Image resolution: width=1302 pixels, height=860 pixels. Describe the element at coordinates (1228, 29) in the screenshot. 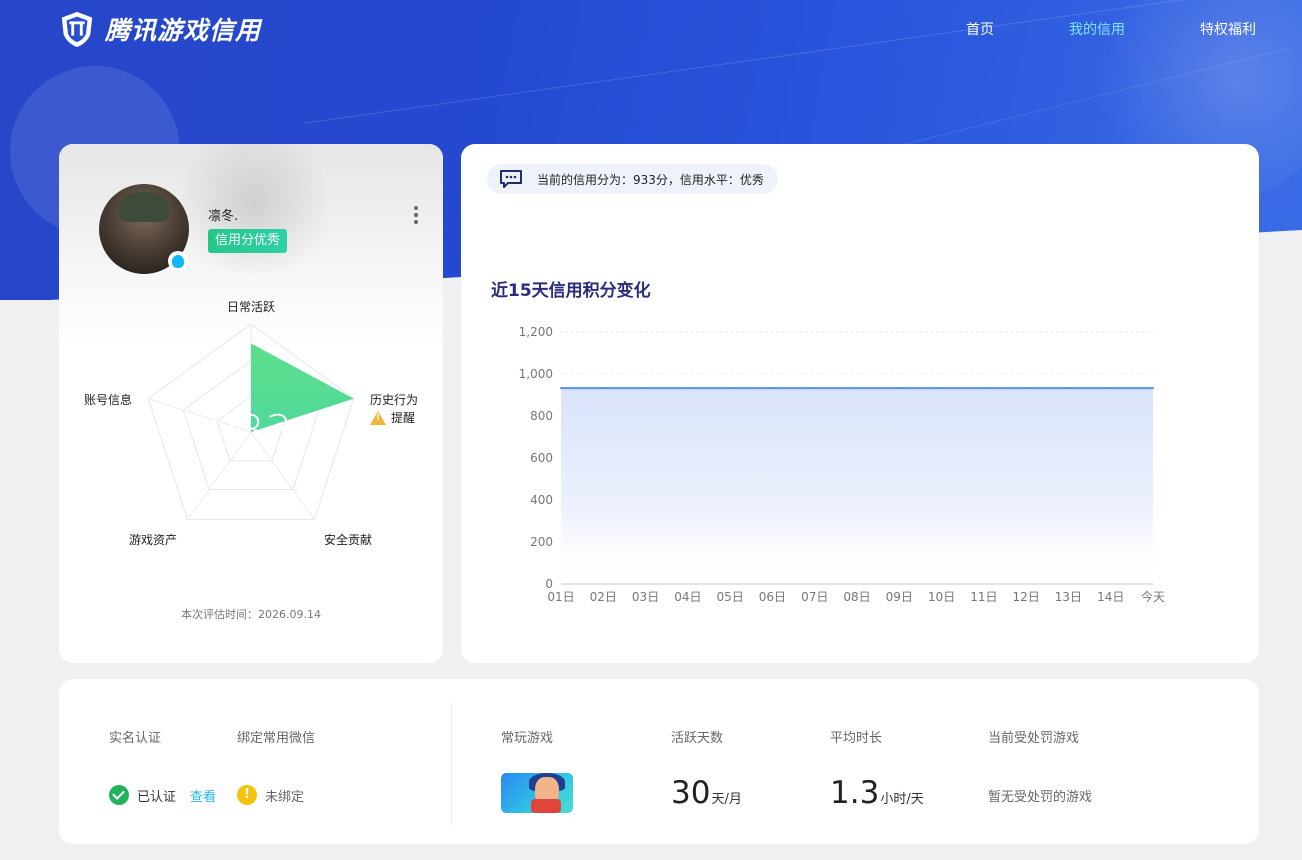

I see `nav-privileges: 特权福利` at that location.